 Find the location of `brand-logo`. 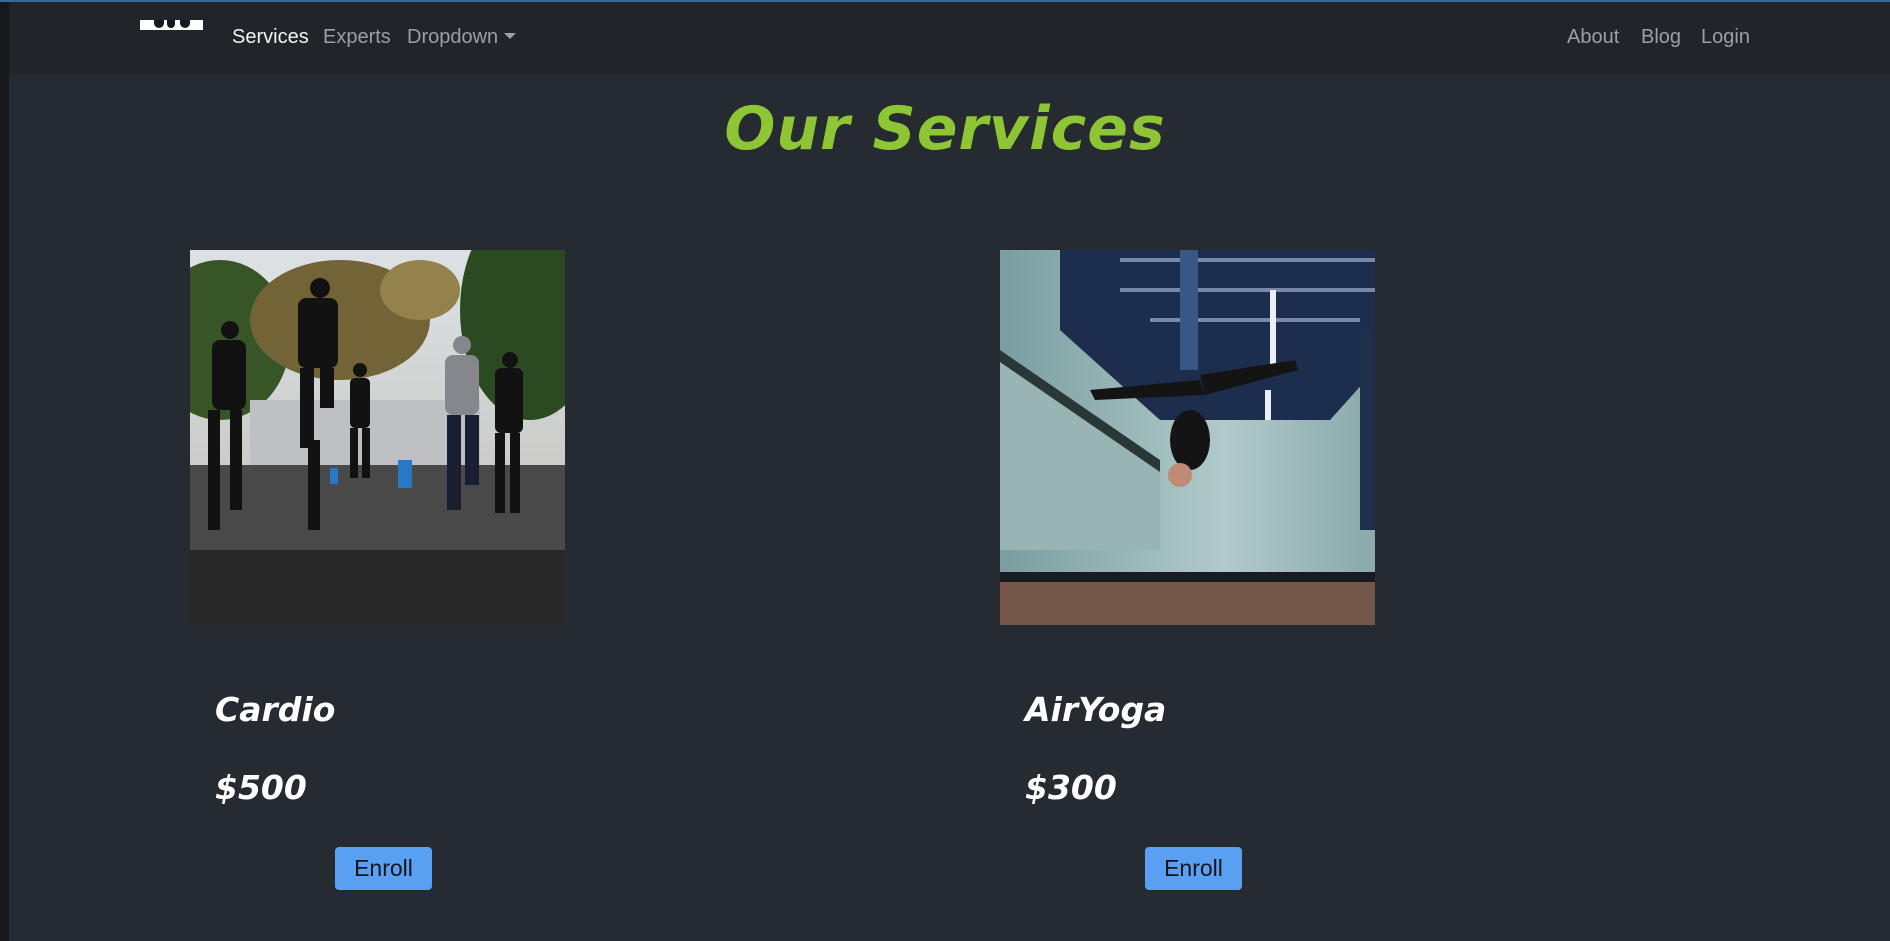

brand-logo is located at coordinates (171, 25).